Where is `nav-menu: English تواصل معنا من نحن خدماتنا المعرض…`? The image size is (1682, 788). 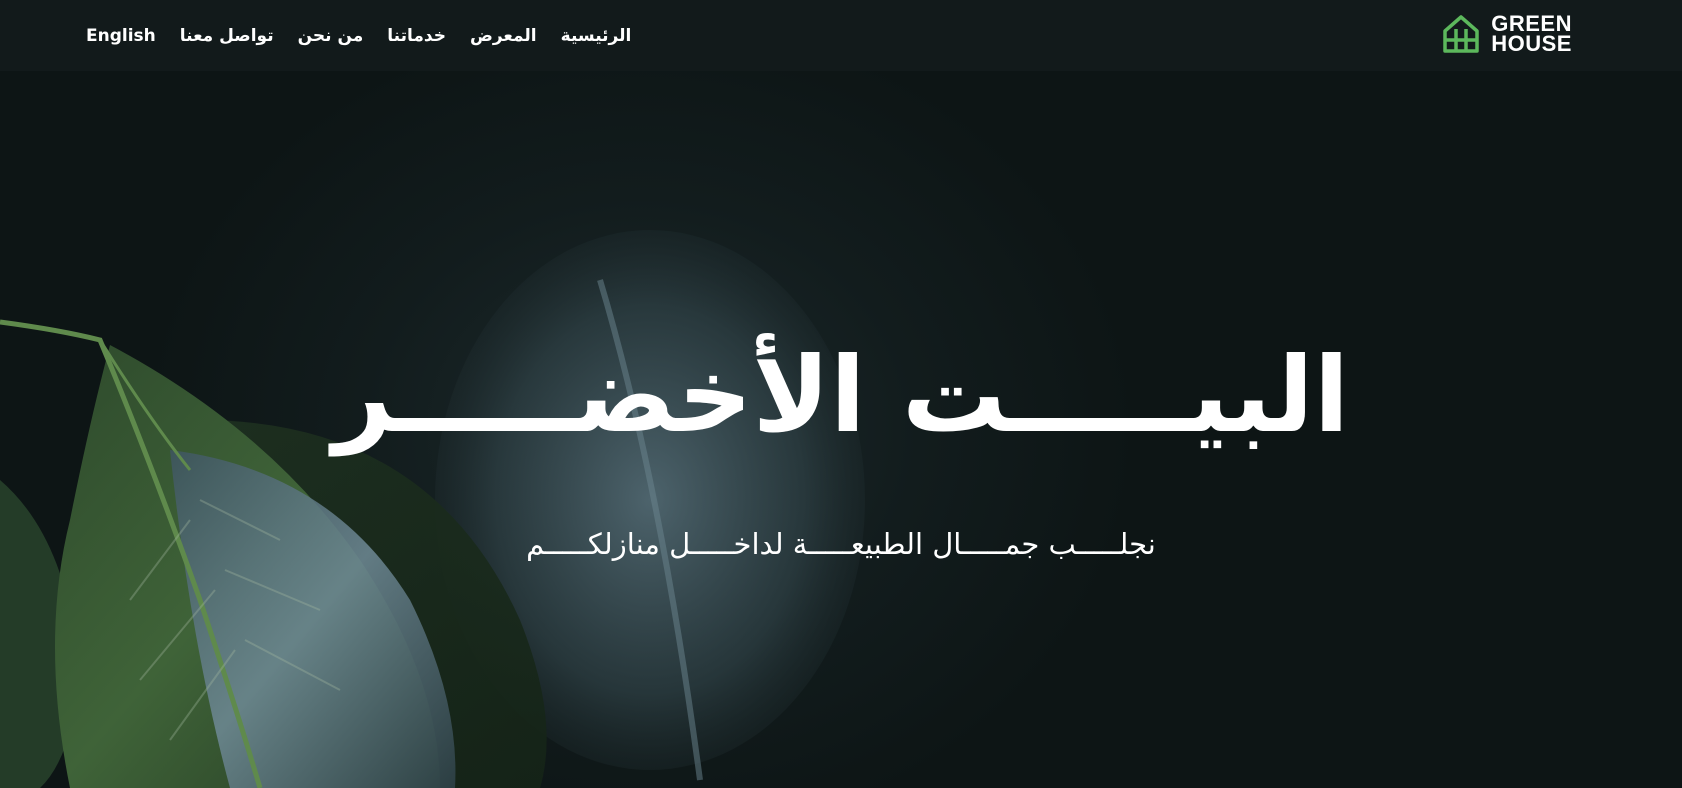 nav-menu: English تواصل معنا من نحن خدماتنا المعرض… is located at coordinates (370, 35).